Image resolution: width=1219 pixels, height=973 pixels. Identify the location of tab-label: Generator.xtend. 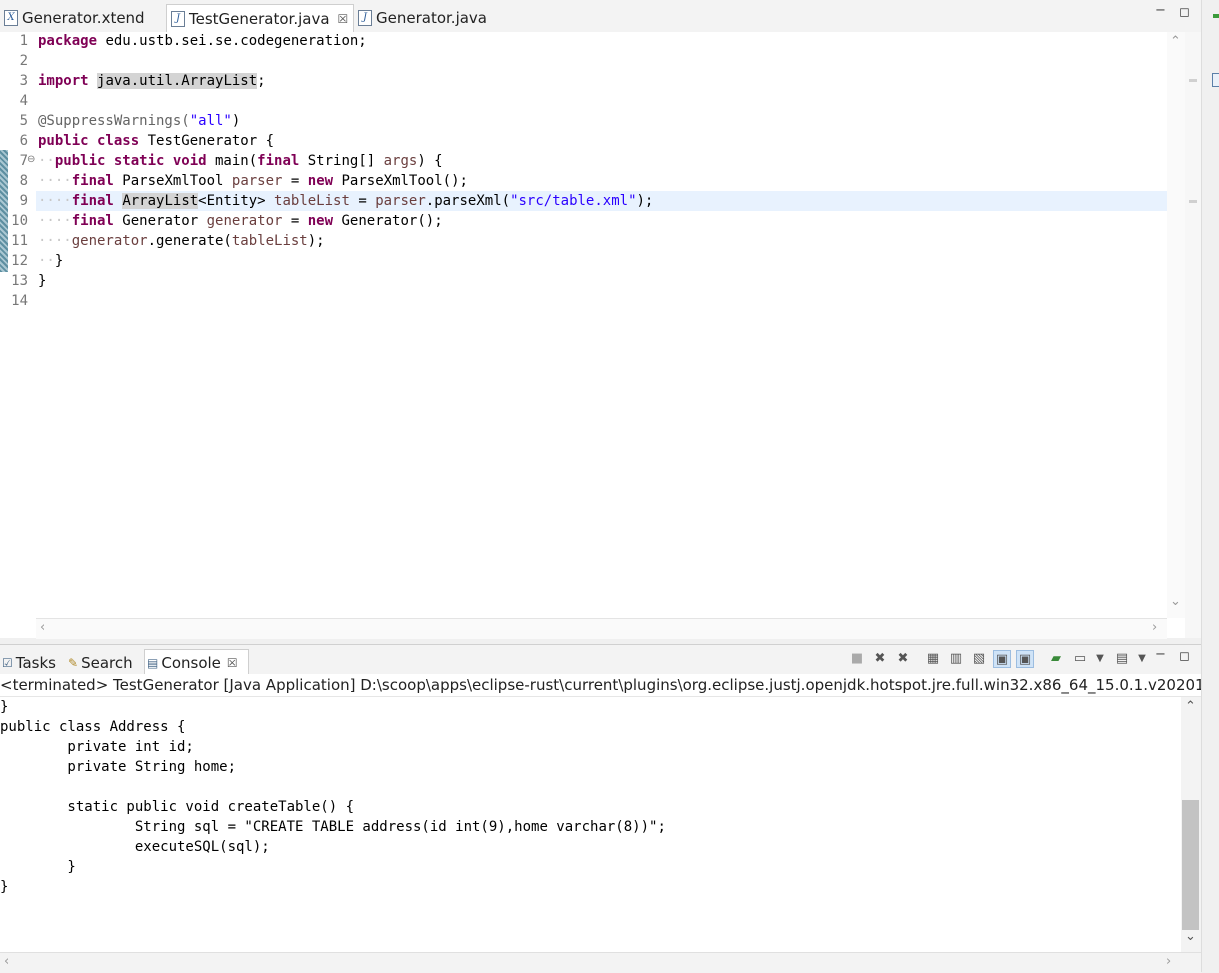
(83, 17).